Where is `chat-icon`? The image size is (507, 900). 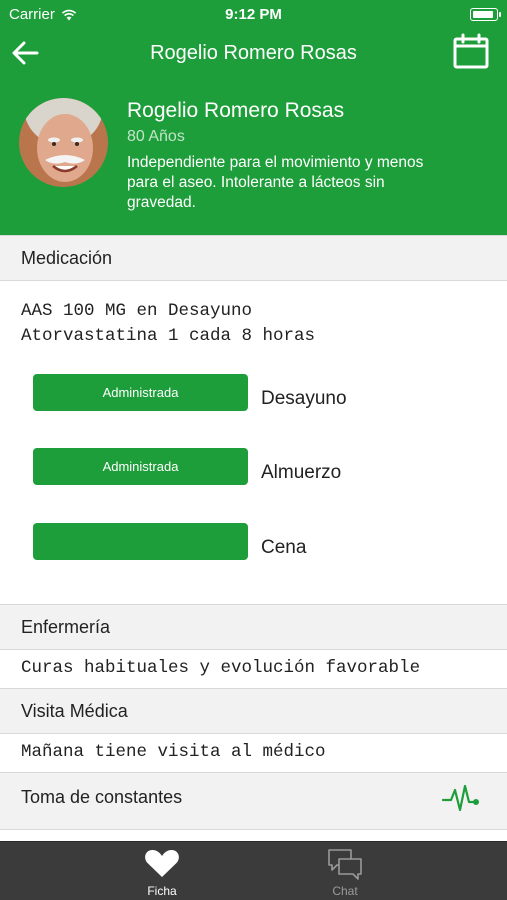 chat-icon is located at coordinates (345, 864).